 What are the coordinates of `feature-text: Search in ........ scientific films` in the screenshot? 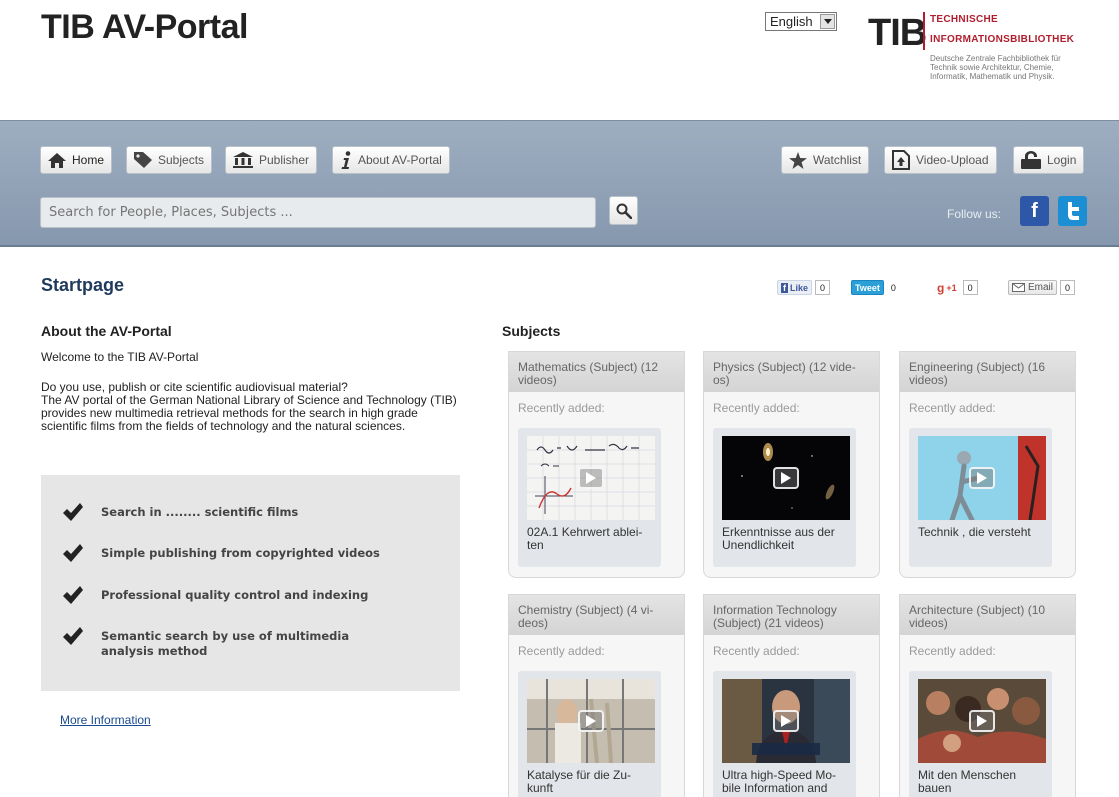 It's located at (200, 512).